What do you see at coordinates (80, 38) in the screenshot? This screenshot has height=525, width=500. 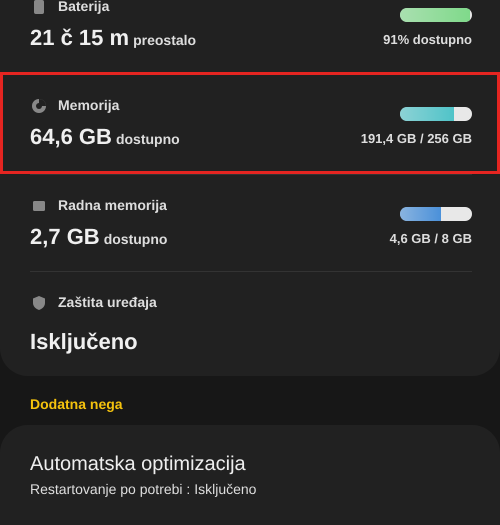 I see `item-value: 21 č 15 m` at bounding box center [80, 38].